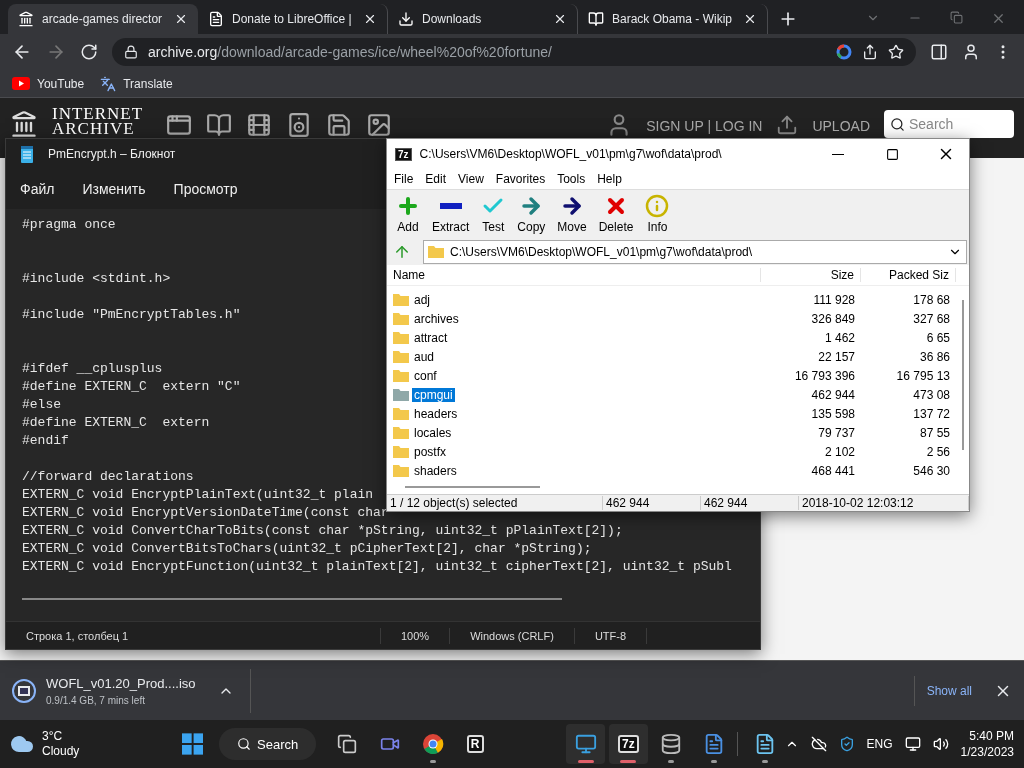 The width and height of the screenshot is (1024, 768). What do you see at coordinates (433, 432) in the screenshot?
I see `file-name: locales` at bounding box center [433, 432].